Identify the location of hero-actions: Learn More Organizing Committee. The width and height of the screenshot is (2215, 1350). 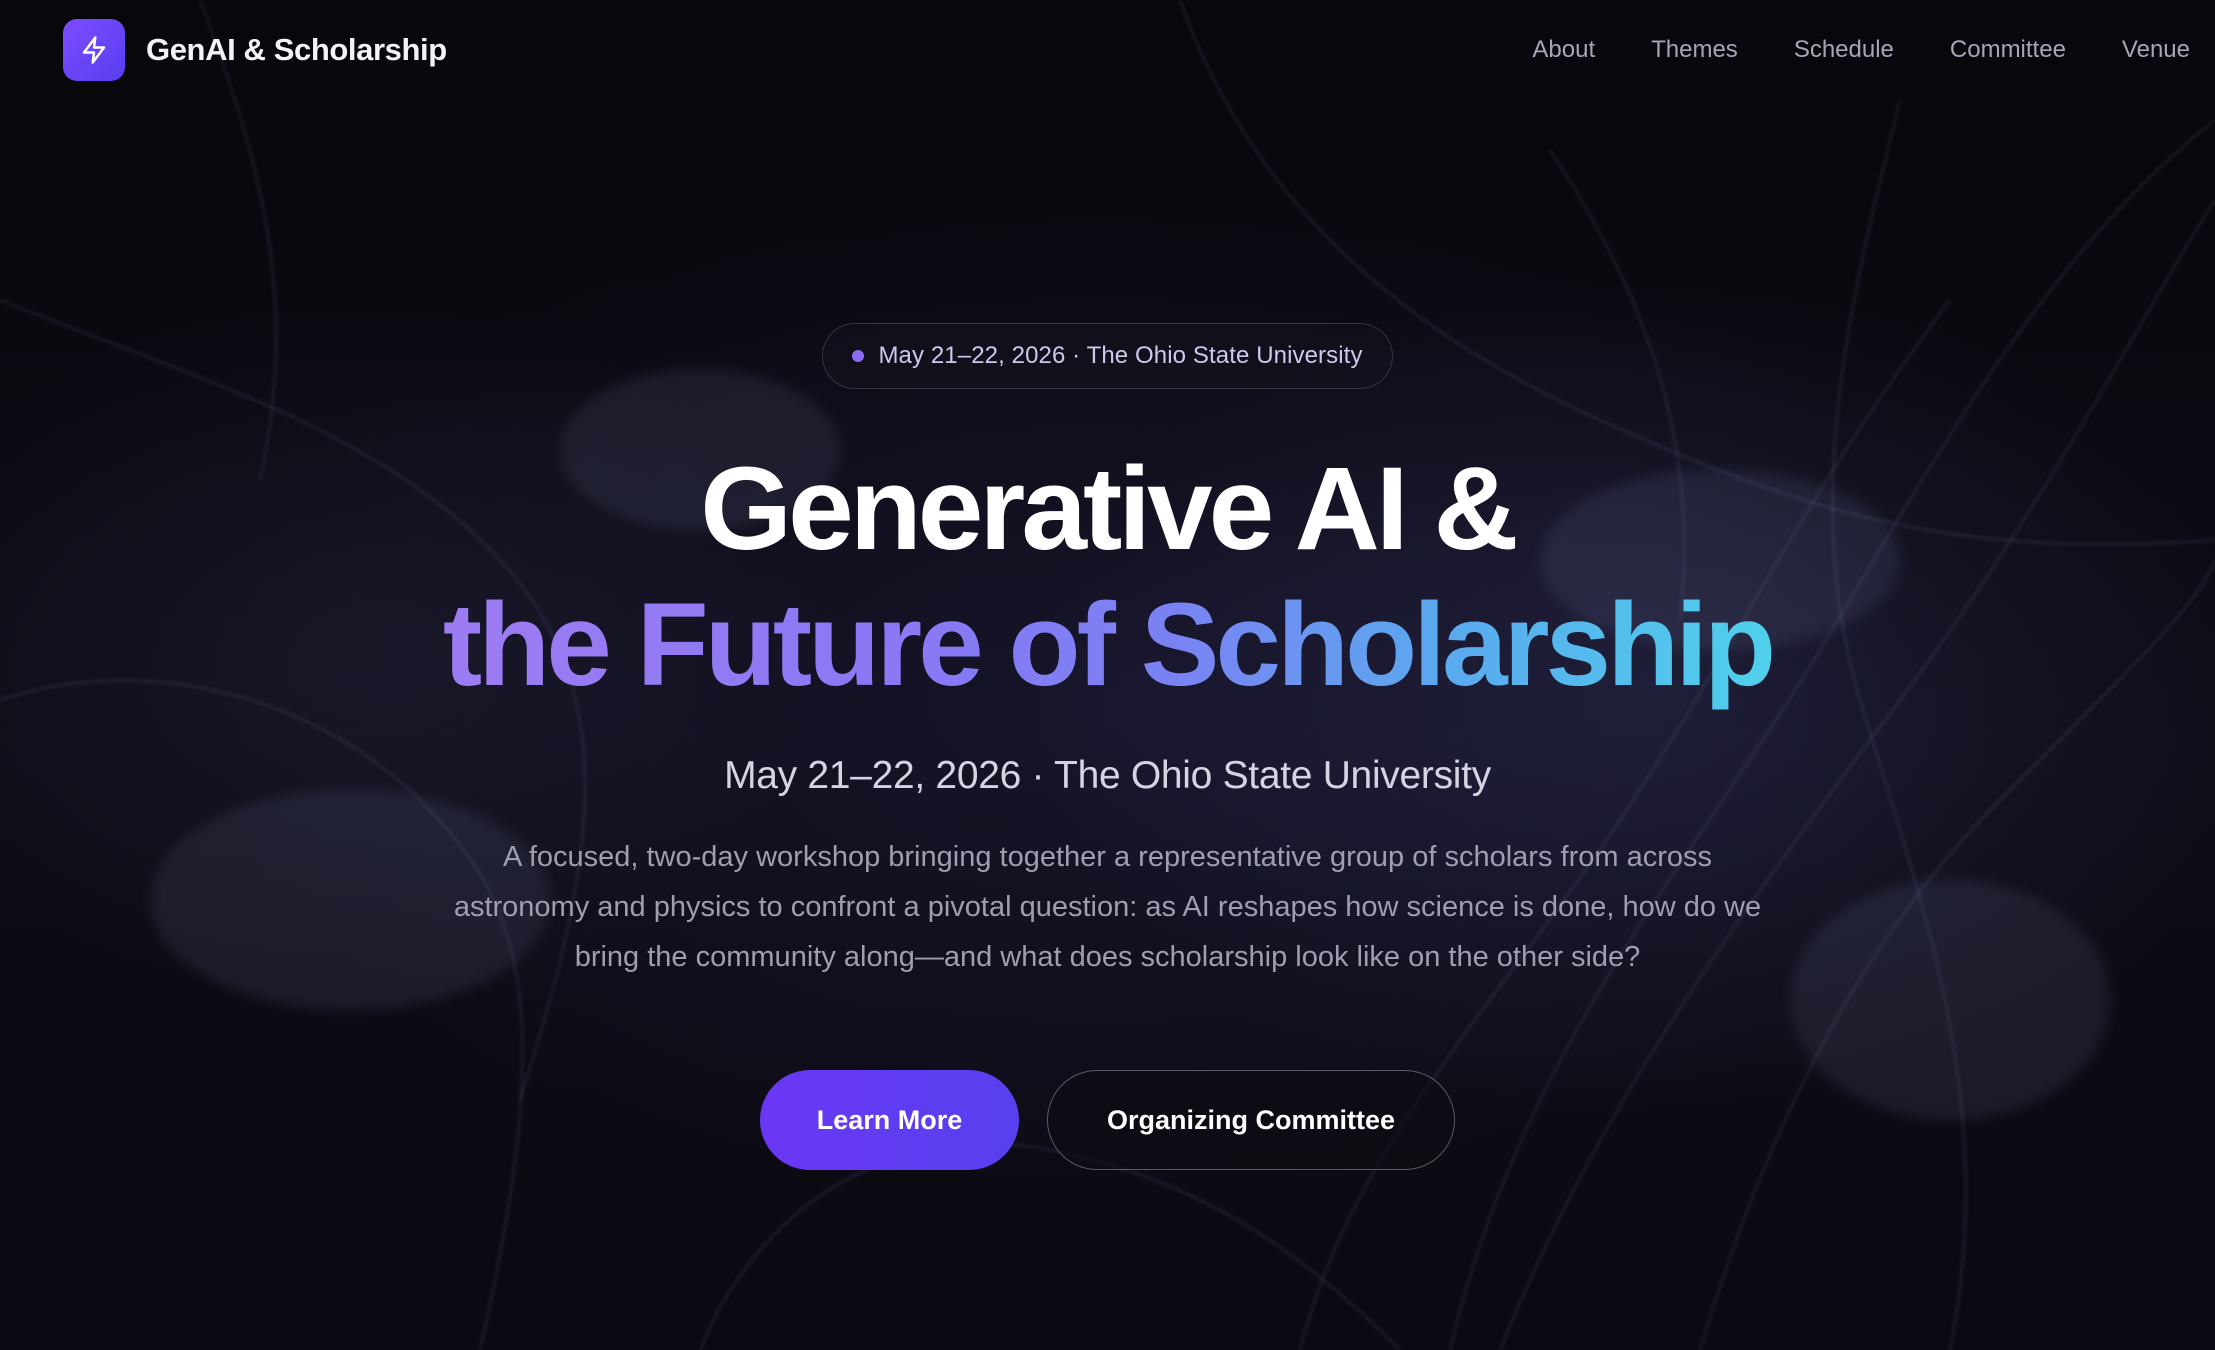
(1107, 1120).